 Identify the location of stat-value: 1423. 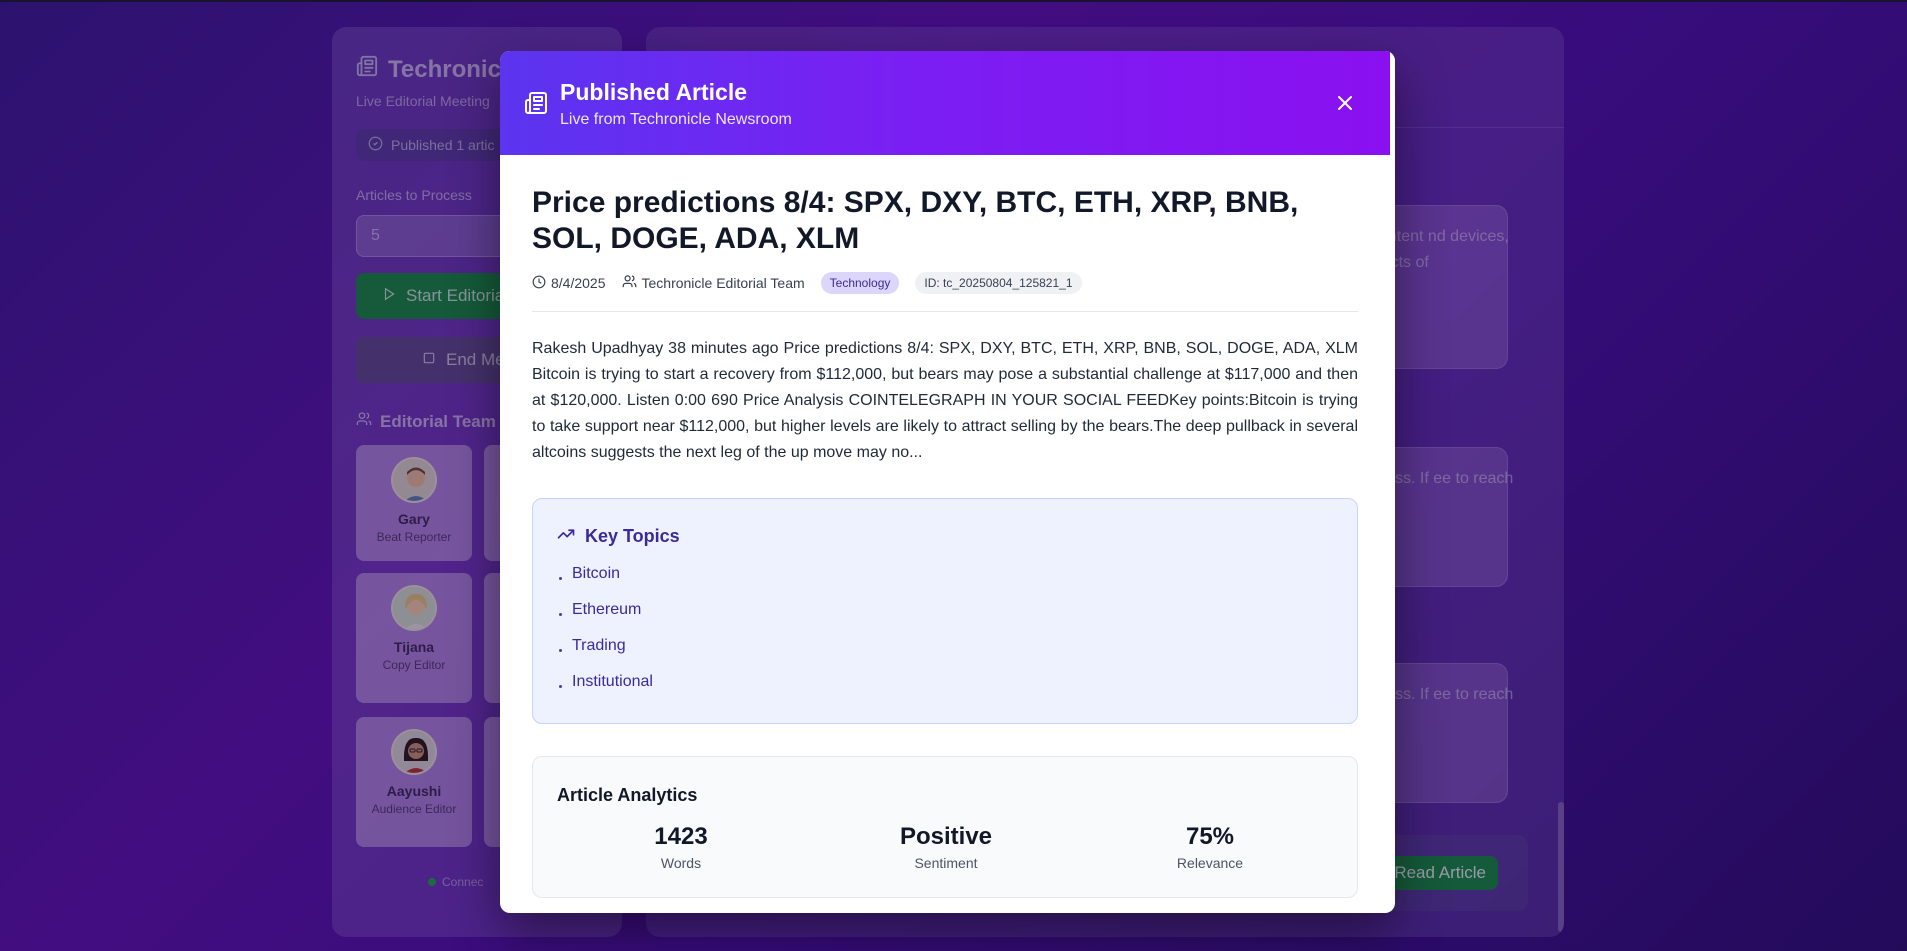
(681, 836).